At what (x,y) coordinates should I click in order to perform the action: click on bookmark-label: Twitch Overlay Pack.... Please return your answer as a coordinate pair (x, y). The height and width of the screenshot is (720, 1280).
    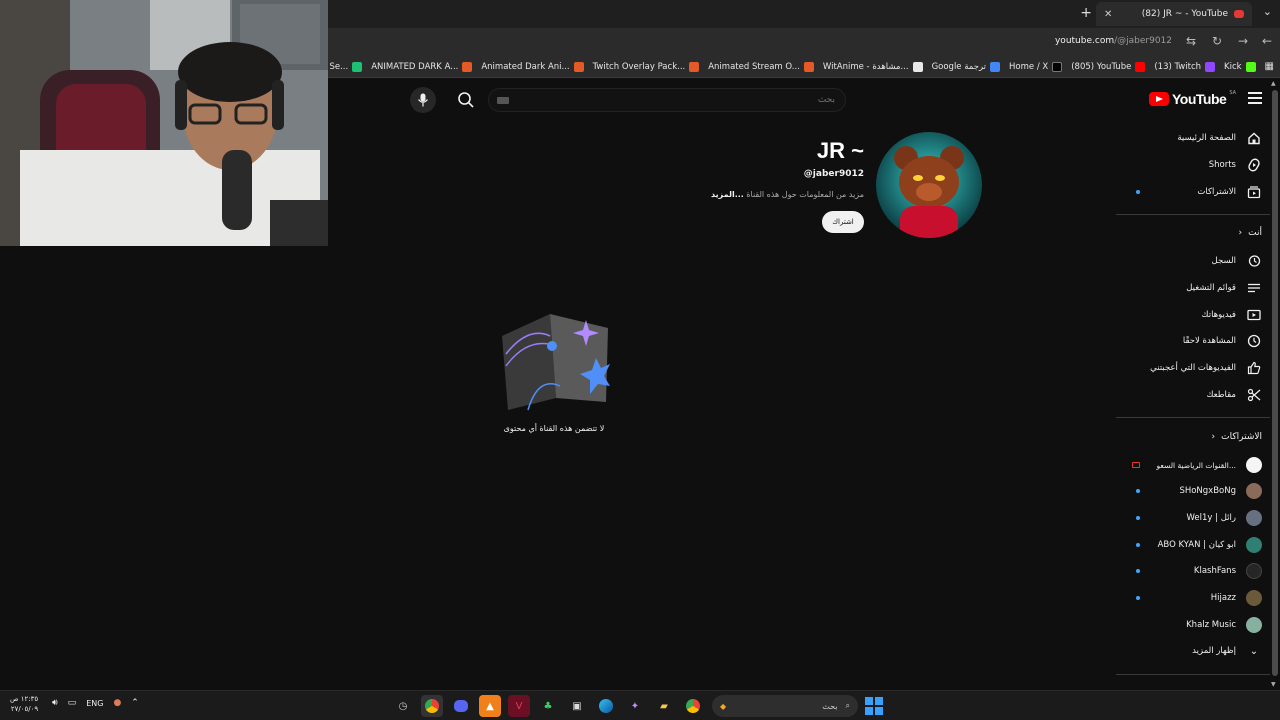
    Looking at the image, I should click on (639, 66).